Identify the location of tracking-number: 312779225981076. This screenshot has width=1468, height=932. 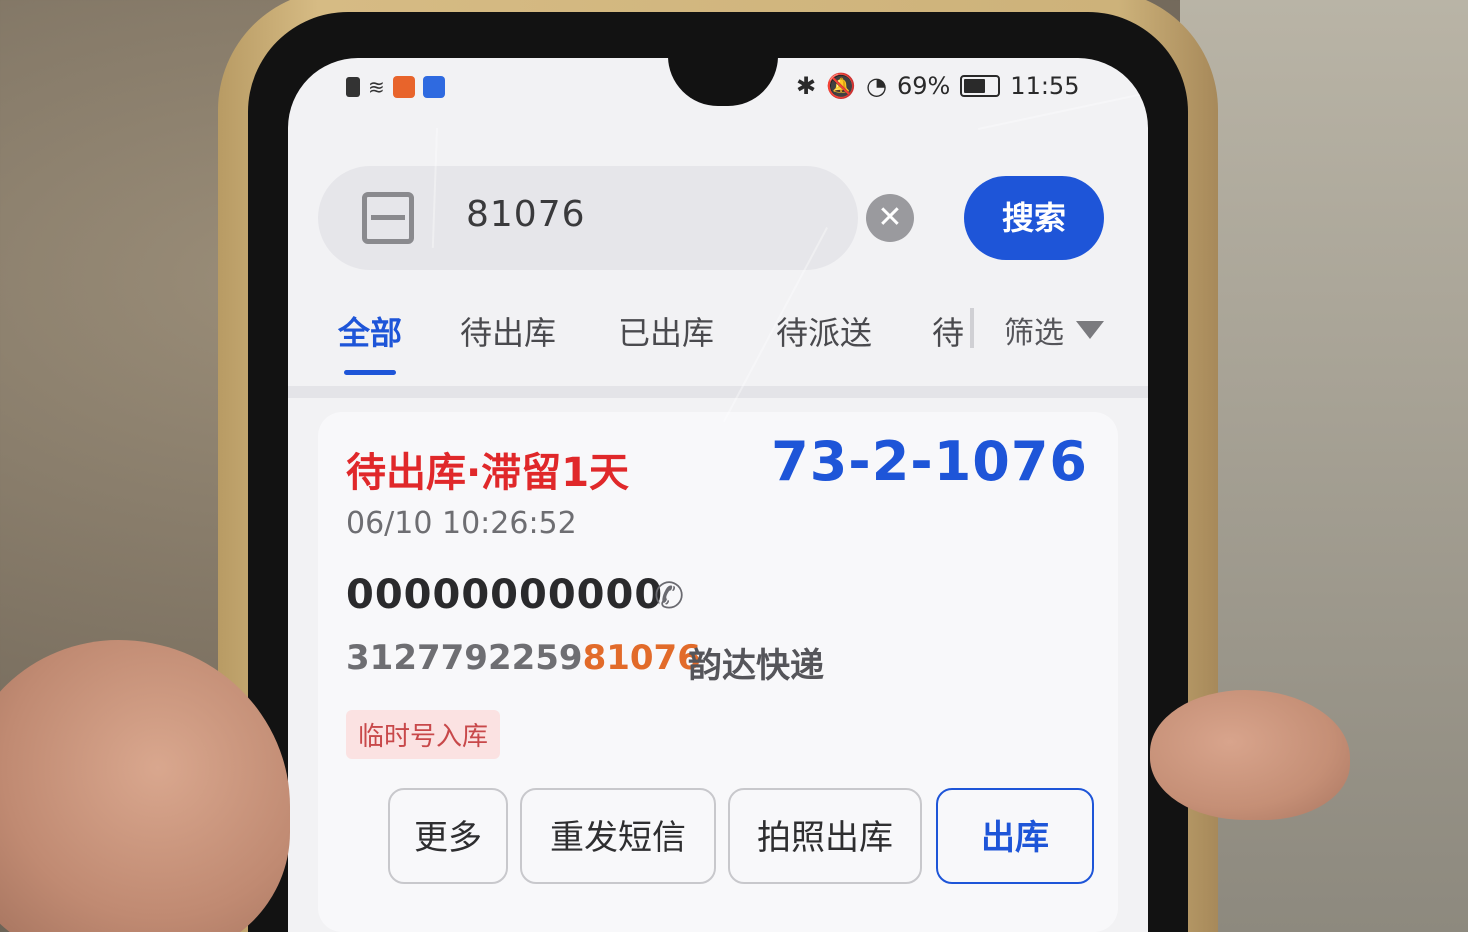
(523, 658).